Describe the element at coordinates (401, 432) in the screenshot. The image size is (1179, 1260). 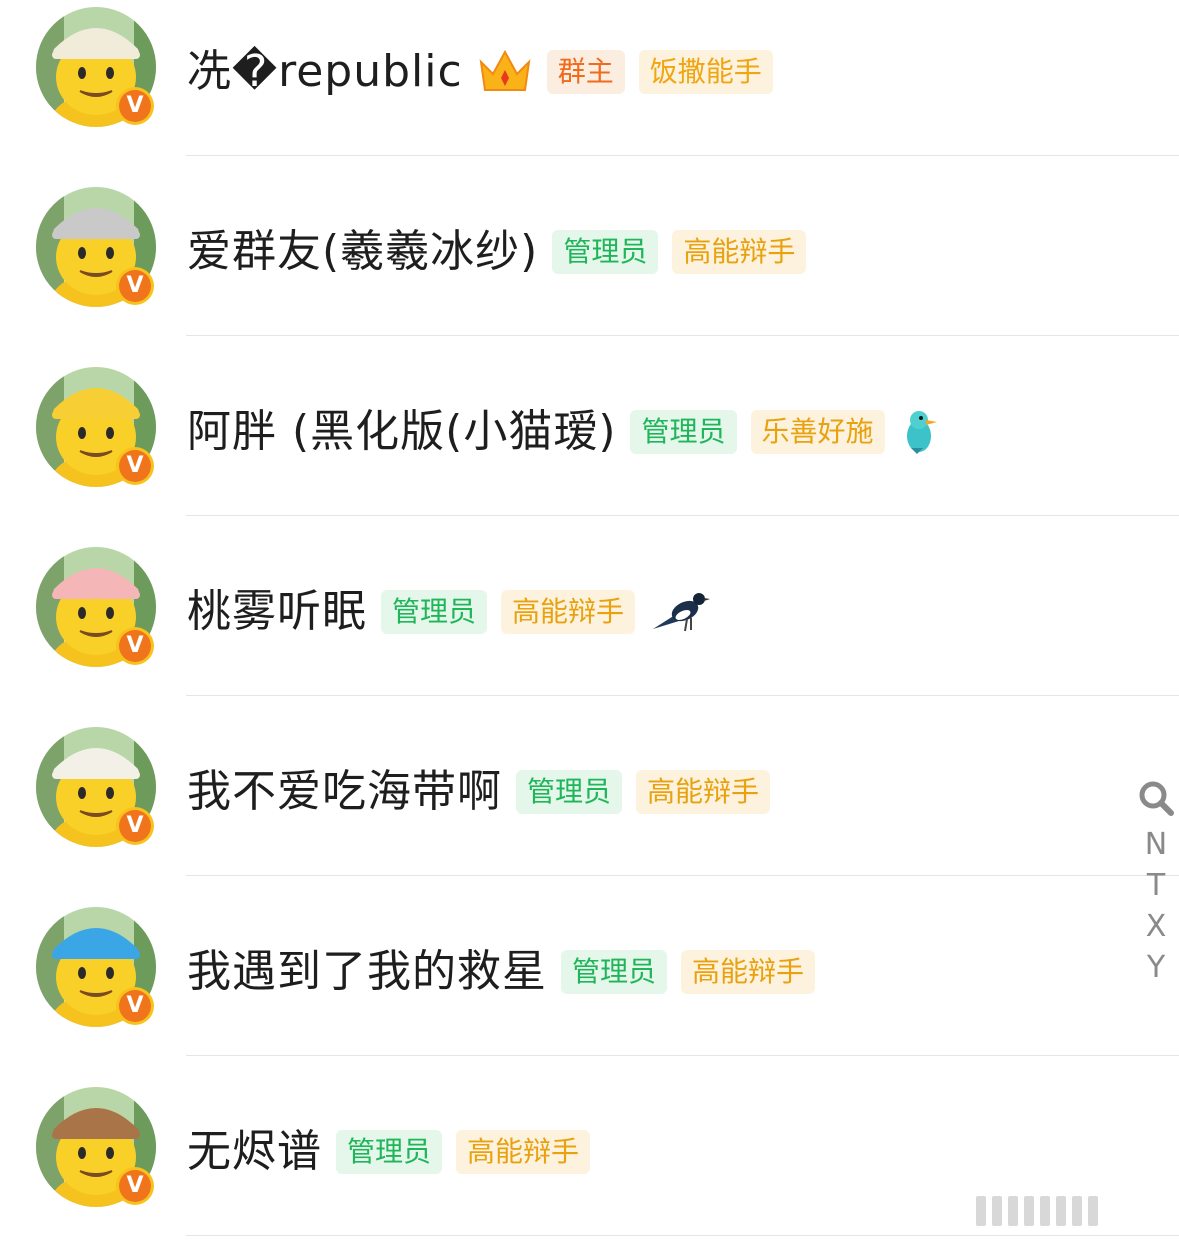
I see `member-name: 阿胖 (黑化版(小猫瑷)` at that location.